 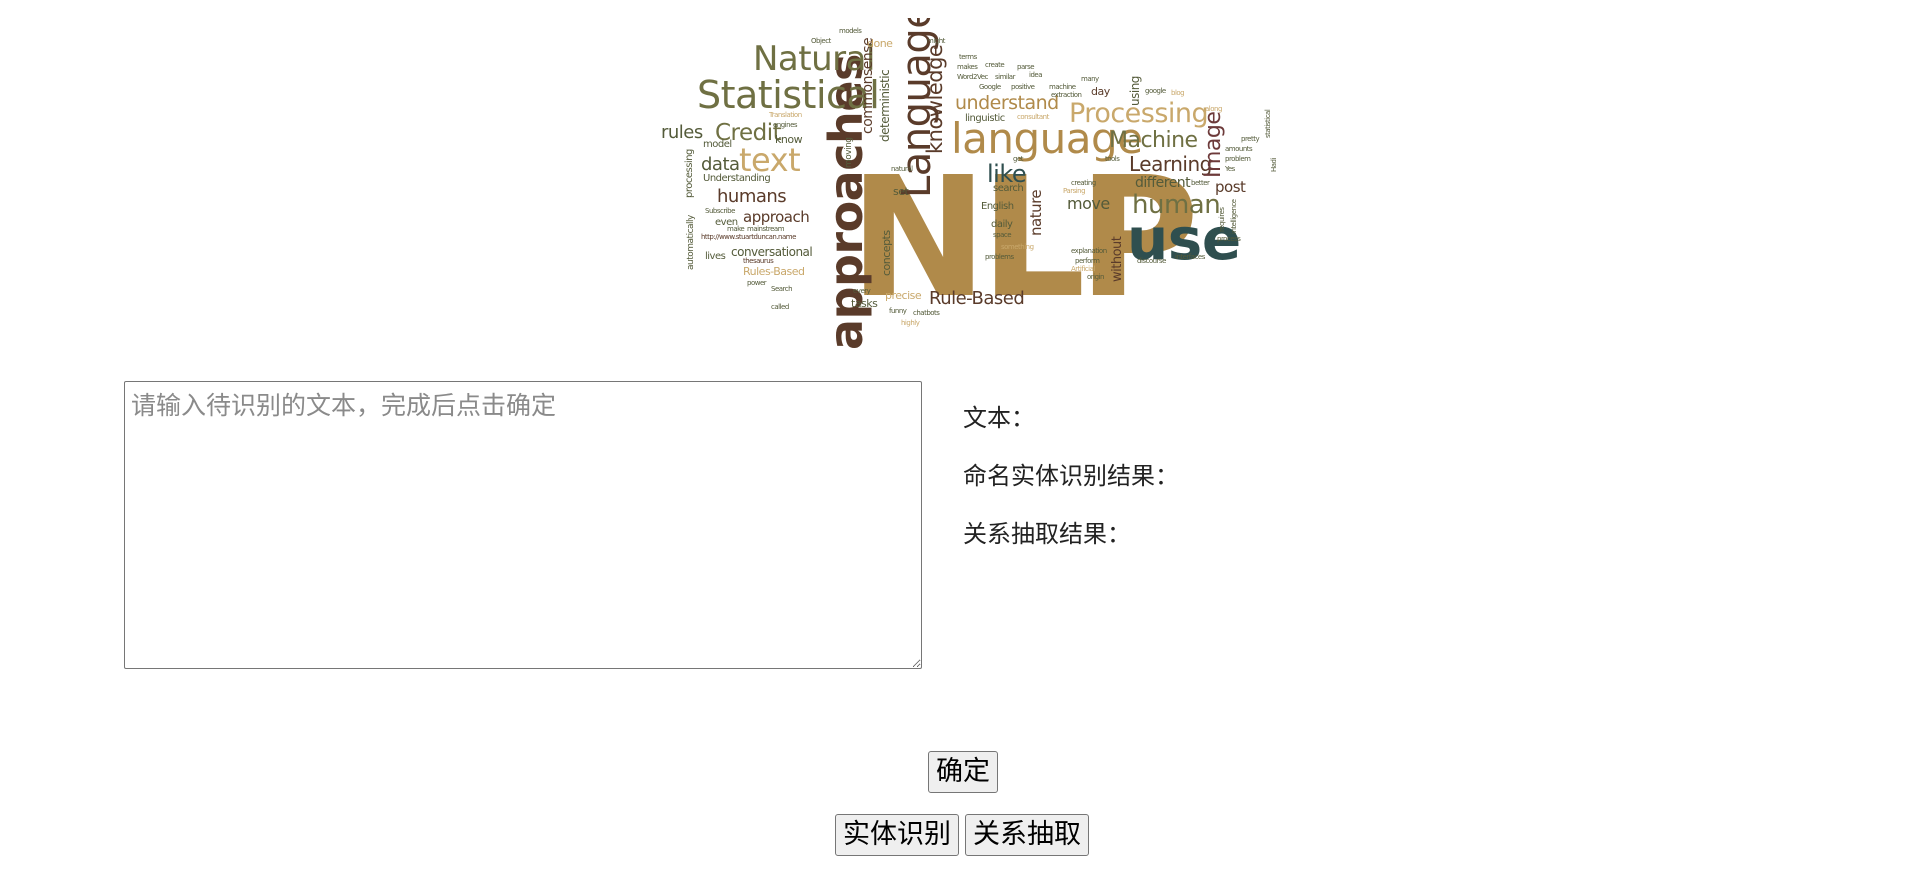 I want to click on text-input, so click(x=523, y=525).